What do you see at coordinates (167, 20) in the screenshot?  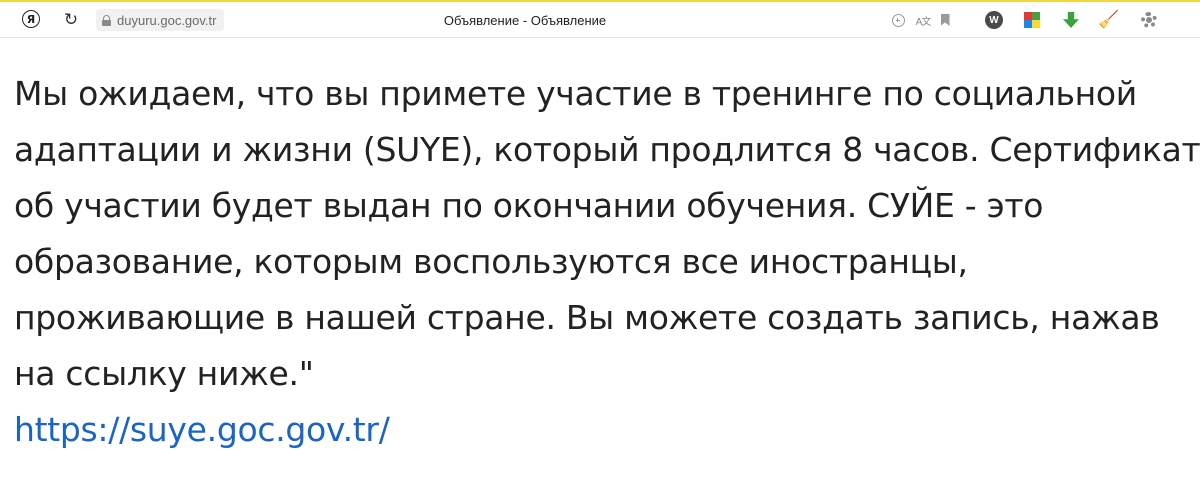 I see `address-bar-url: duyuru.goc.gov.tr` at bounding box center [167, 20].